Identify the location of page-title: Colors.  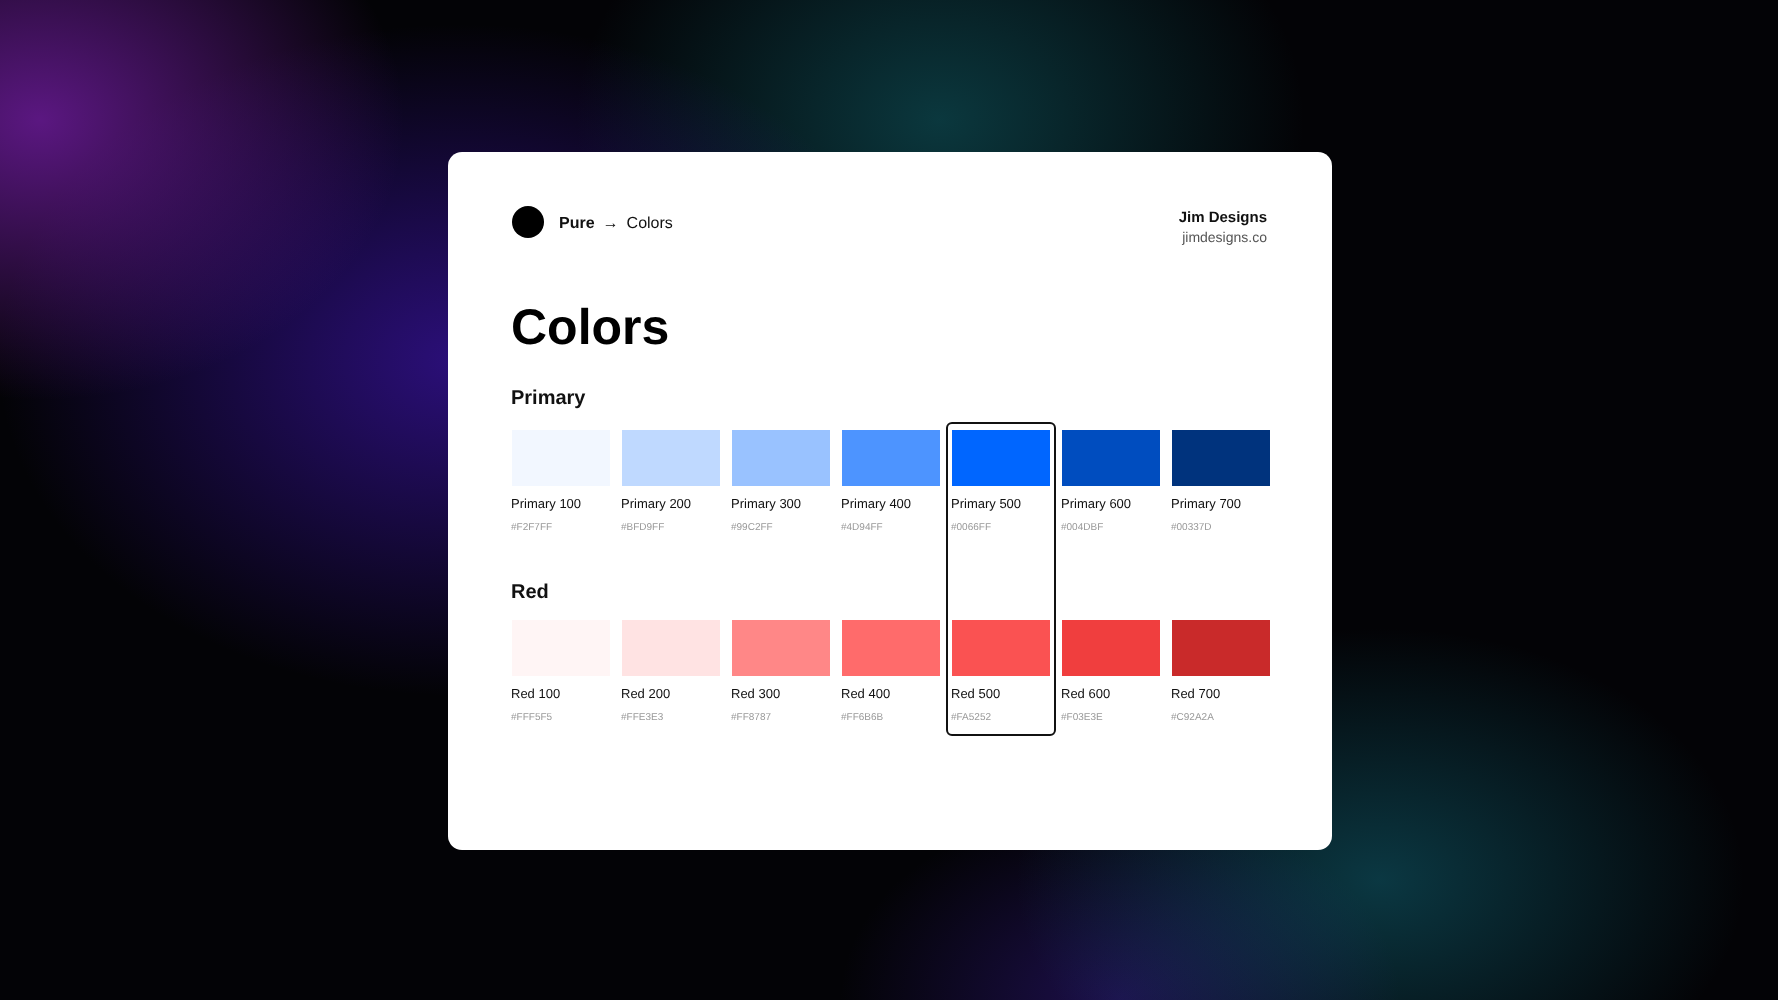
(591, 328).